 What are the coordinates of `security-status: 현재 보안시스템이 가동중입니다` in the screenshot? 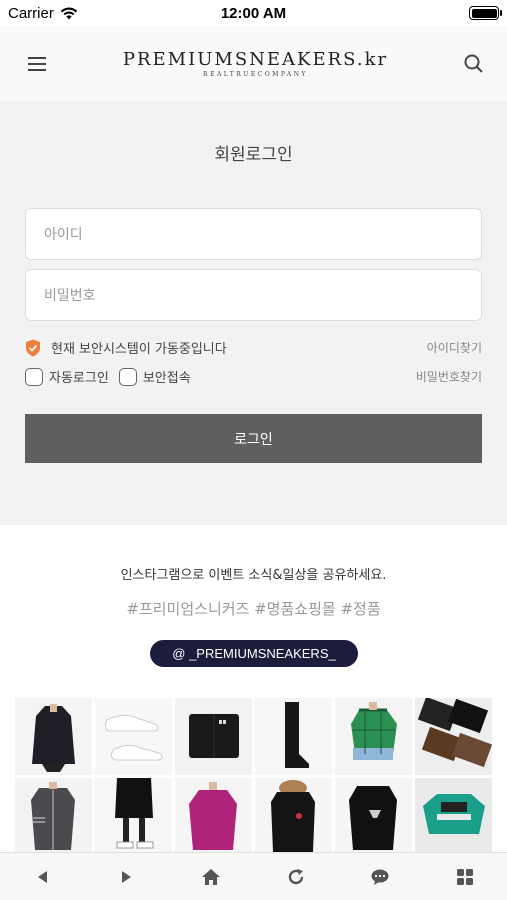 It's located at (126, 347).